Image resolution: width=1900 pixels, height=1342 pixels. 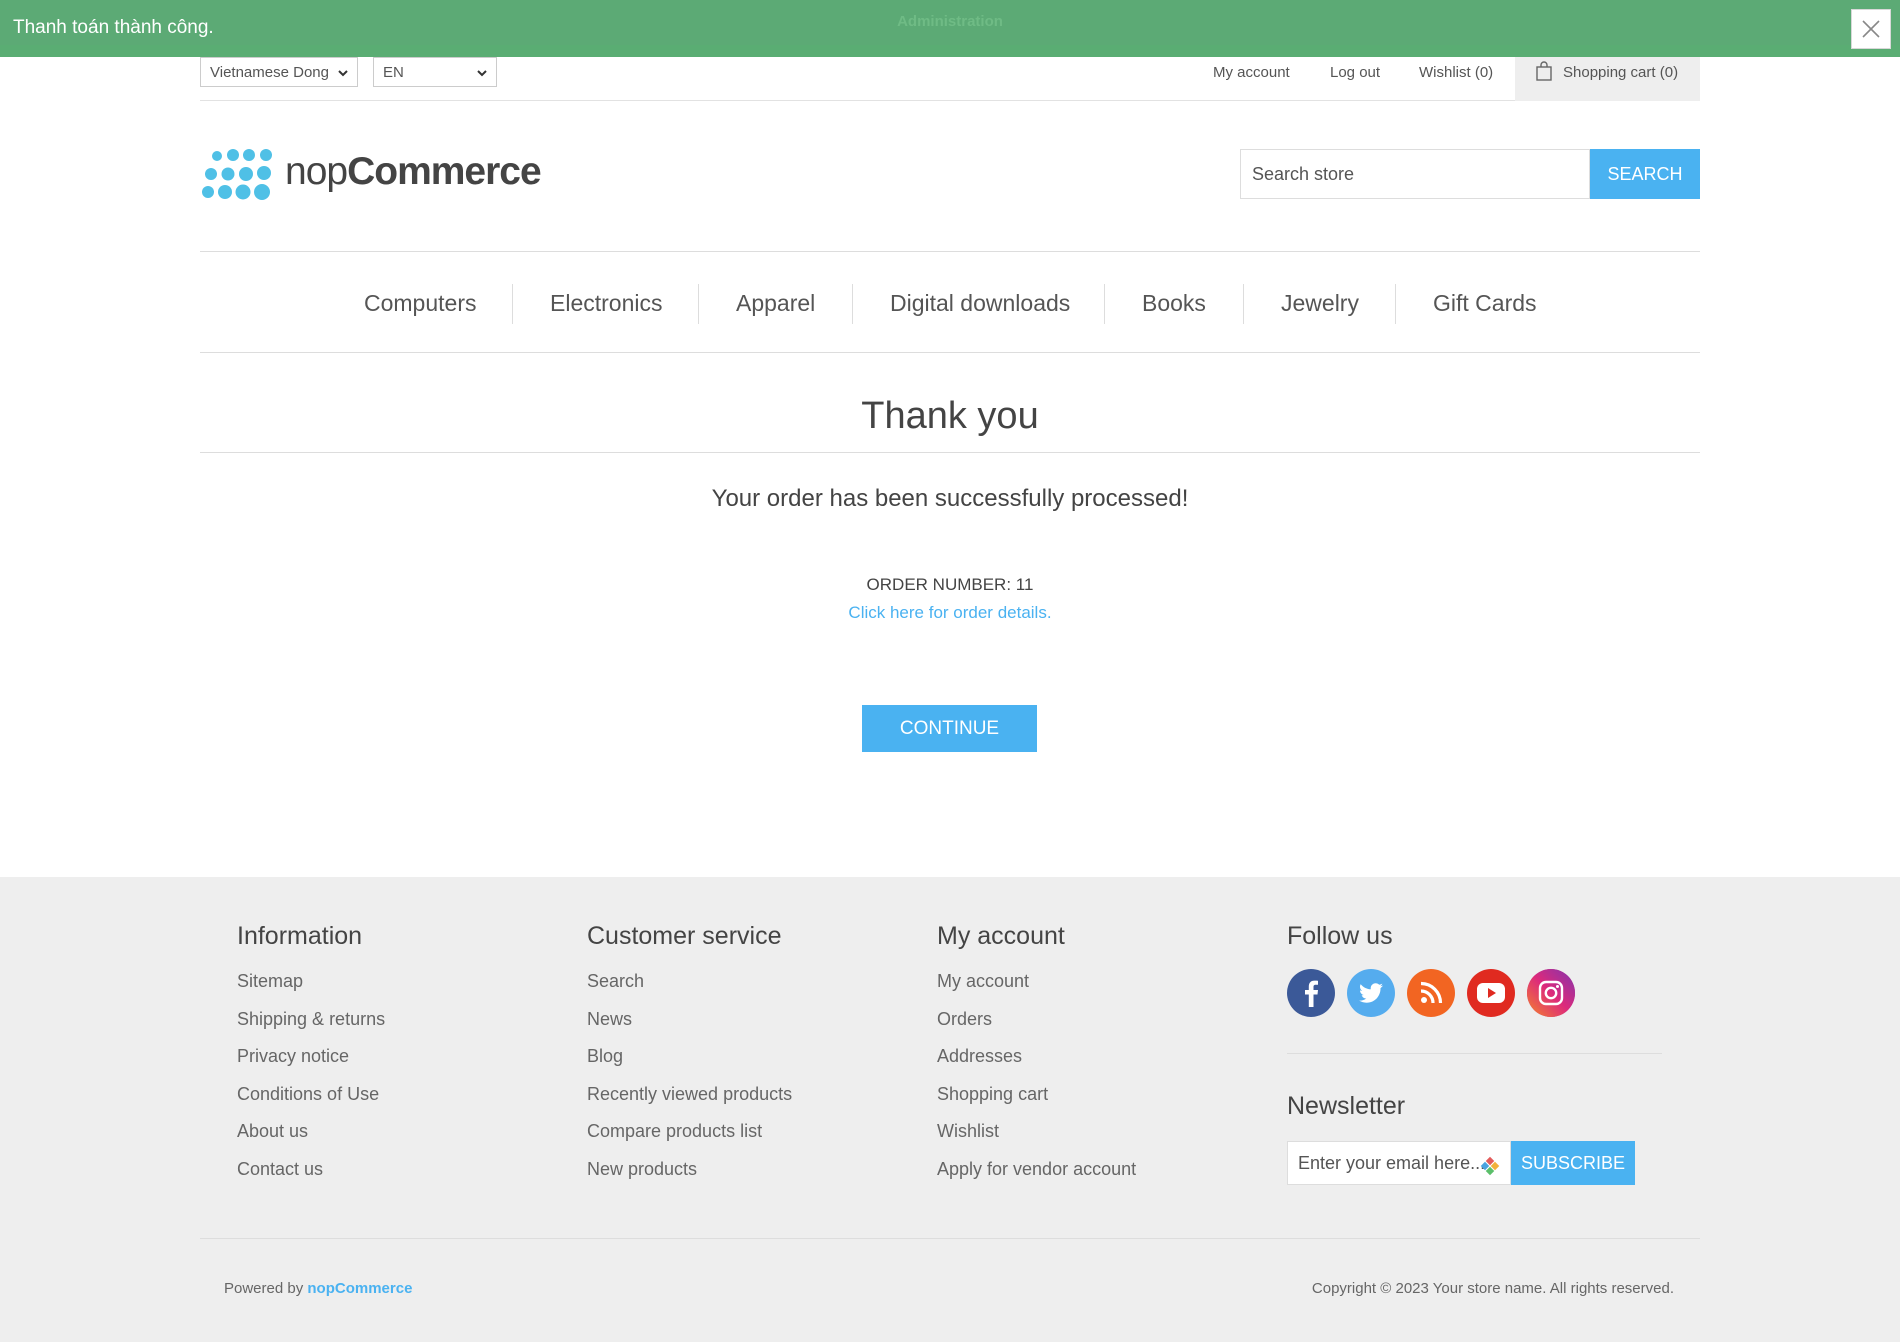 I want to click on footer-link-addresses: Addresses, so click(x=1036, y=1064).